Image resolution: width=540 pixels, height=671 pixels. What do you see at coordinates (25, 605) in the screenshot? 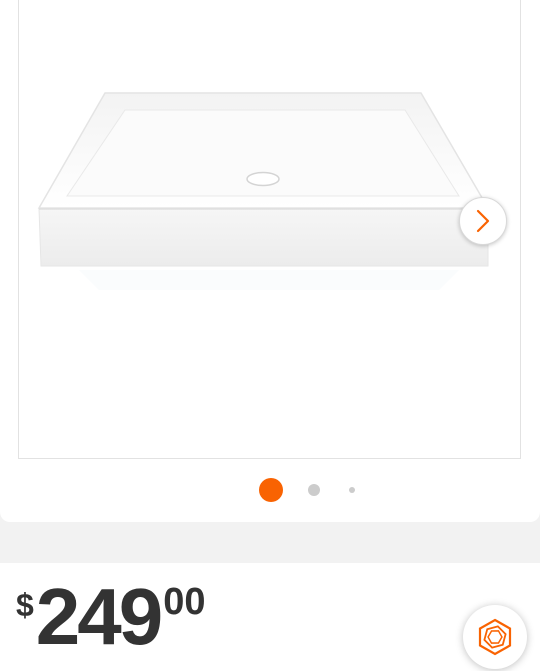
I see `price-currency-symbol: $` at bounding box center [25, 605].